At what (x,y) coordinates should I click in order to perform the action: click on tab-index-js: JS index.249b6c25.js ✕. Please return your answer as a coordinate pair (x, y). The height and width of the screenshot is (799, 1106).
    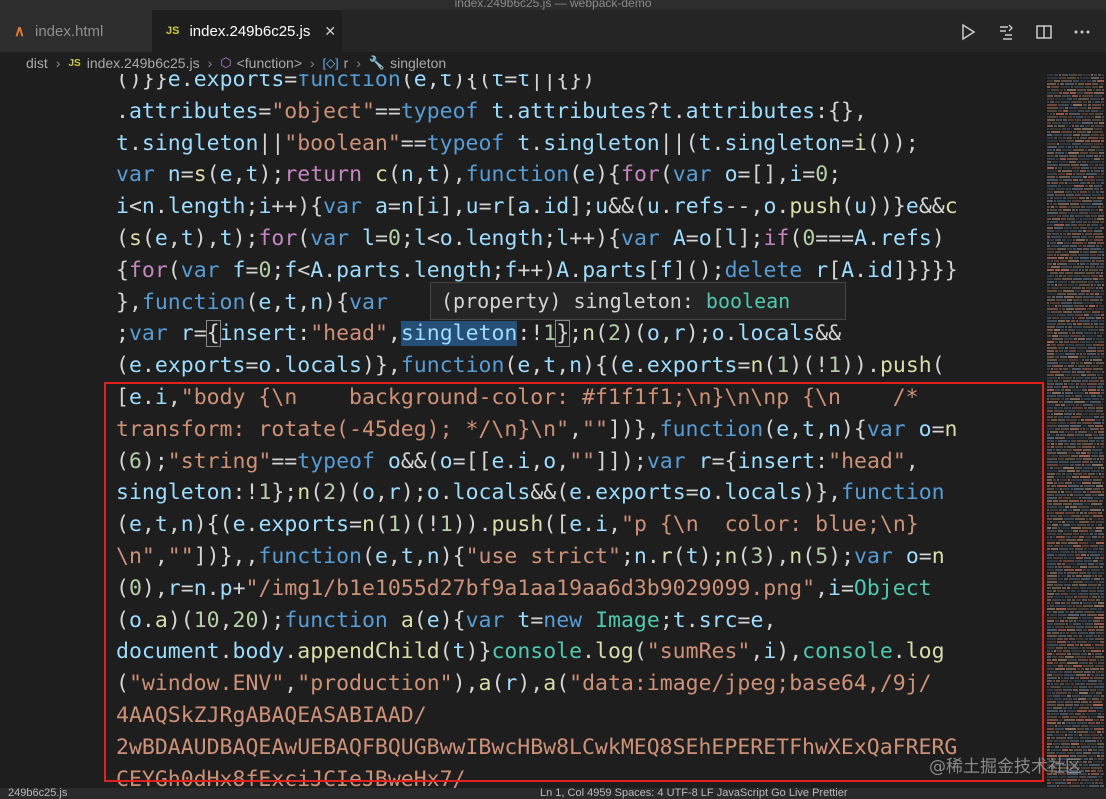
    Looking at the image, I should click on (247, 31).